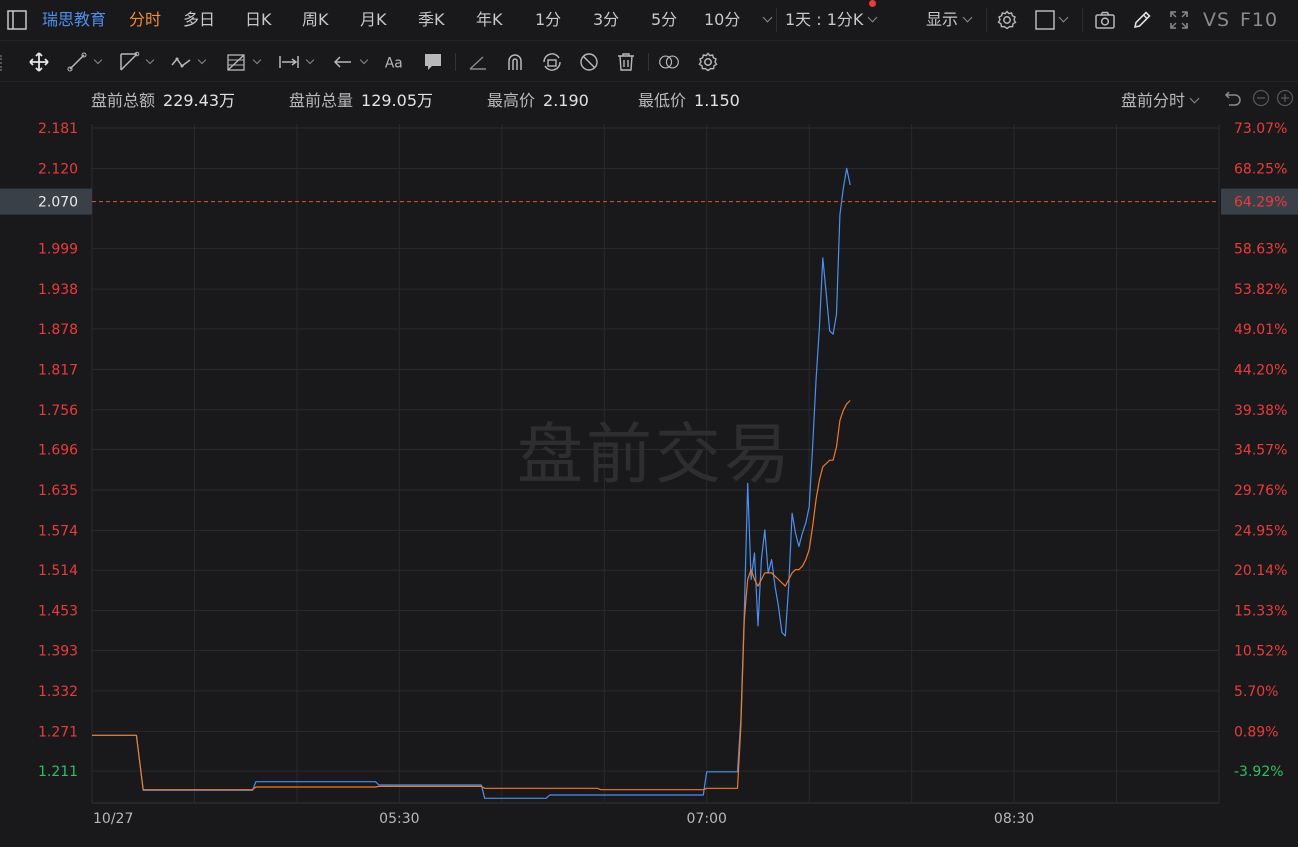 Image resolution: width=1298 pixels, height=847 pixels. What do you see at coordinates (1285, 98) in the screenshot?
I see `zoom-in-icon` at bounding box center [1285, 98].